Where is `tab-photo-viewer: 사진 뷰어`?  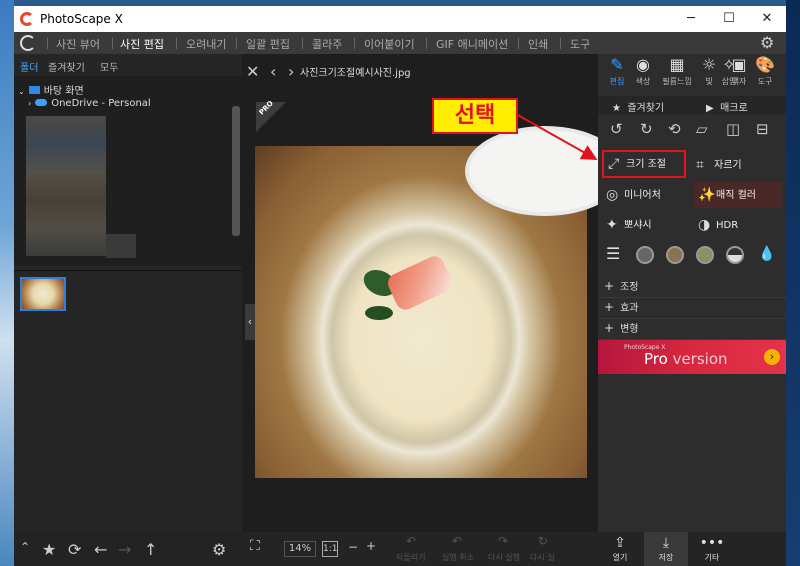 tab-photo-viewer: 사진 뷰어 is located at coordinates (78, 44).